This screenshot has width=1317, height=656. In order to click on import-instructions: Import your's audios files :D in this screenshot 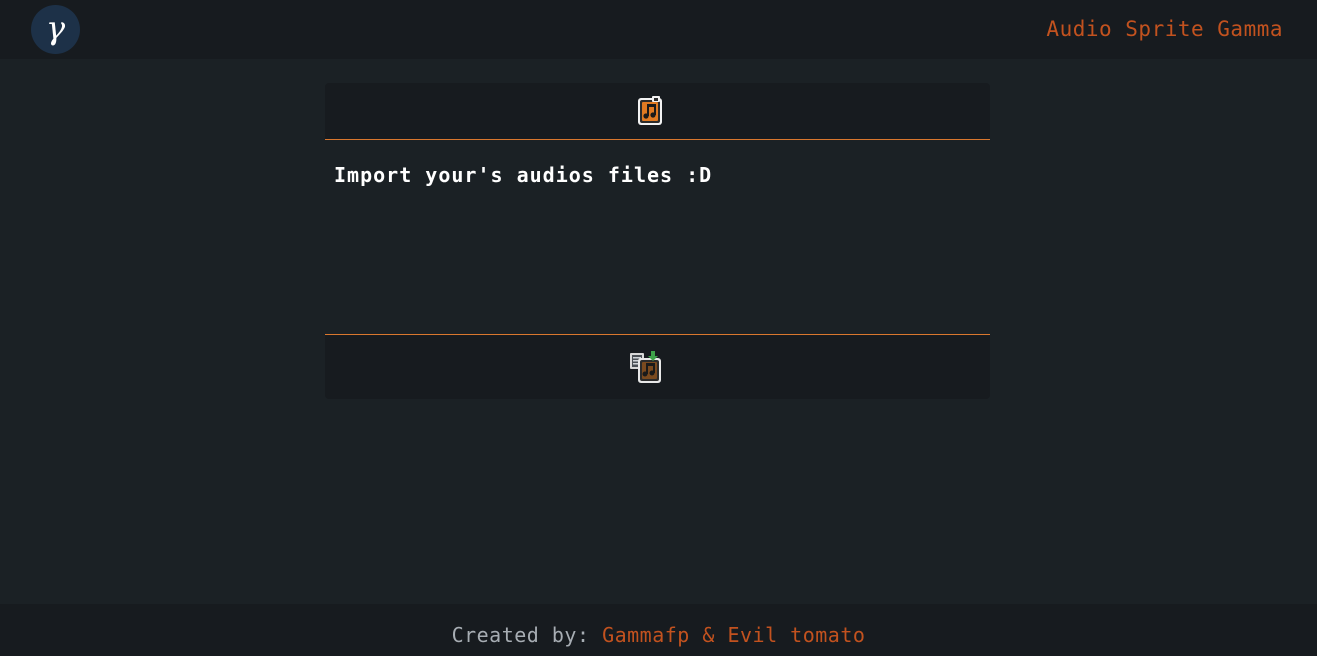, I will do `click(523, 175)`.